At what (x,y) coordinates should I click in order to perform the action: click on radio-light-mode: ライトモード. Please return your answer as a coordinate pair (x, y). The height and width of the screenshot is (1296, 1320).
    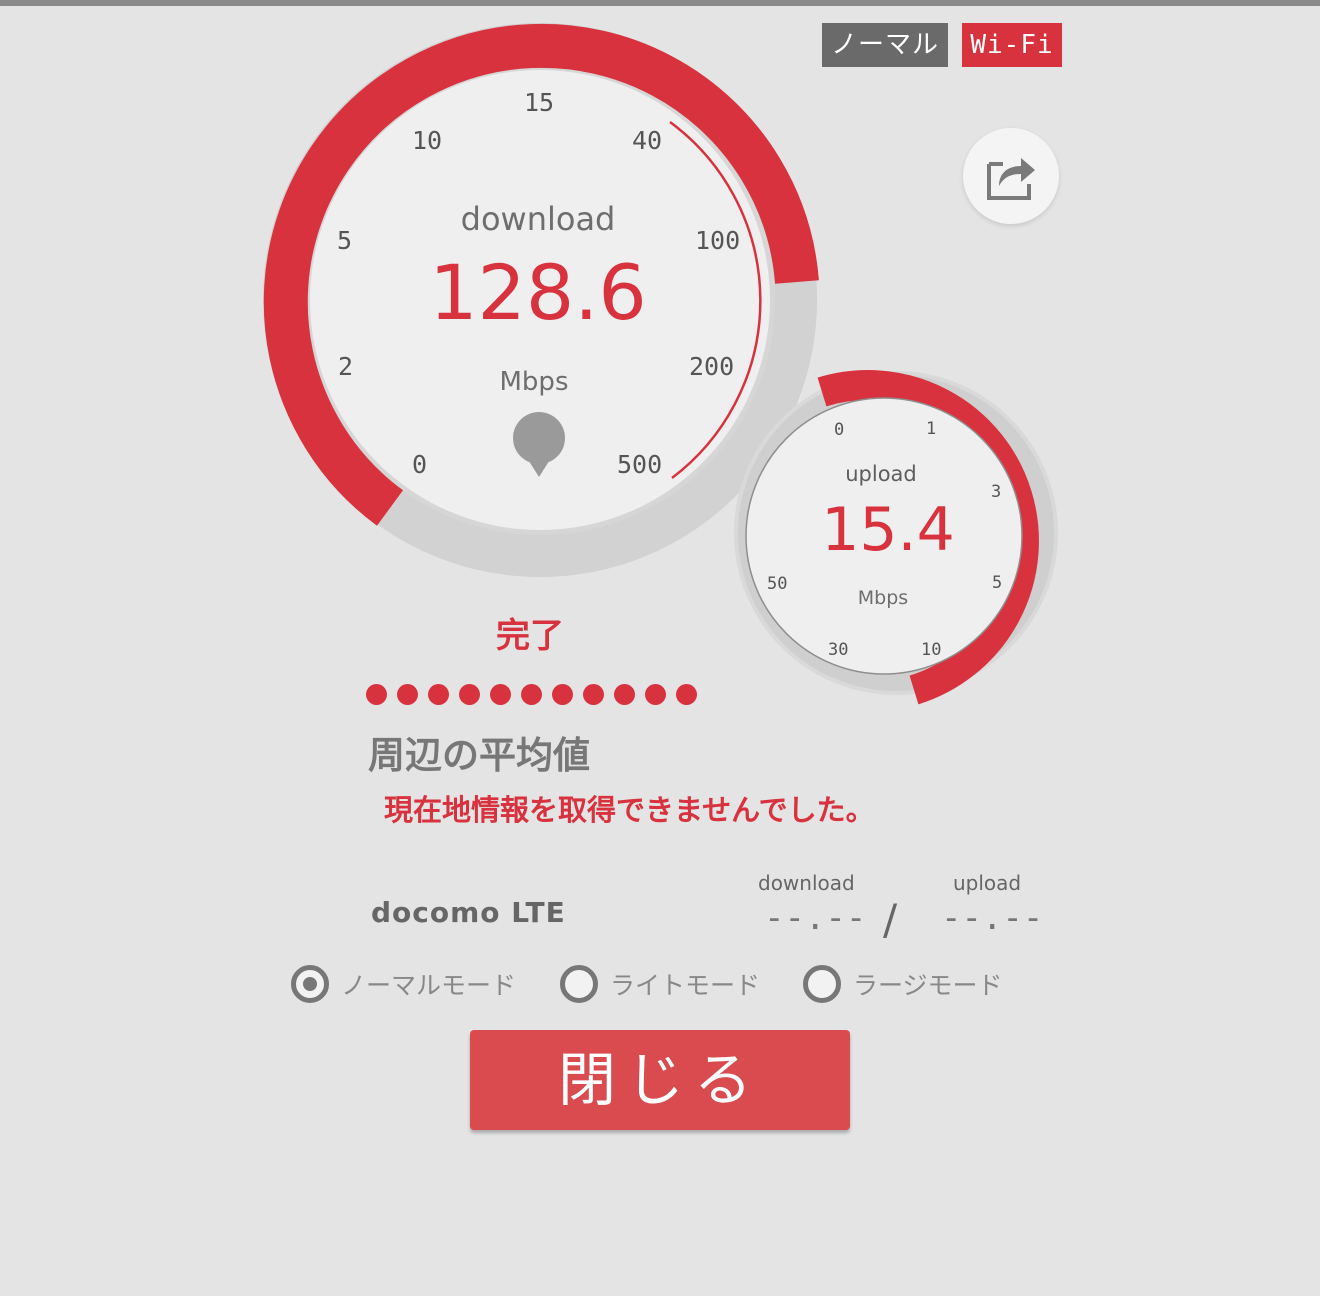
    Looking at the image, I should click on (660, 984).